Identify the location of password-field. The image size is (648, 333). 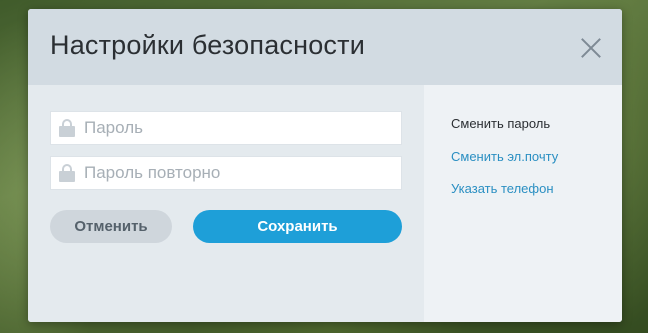
(226, 128).